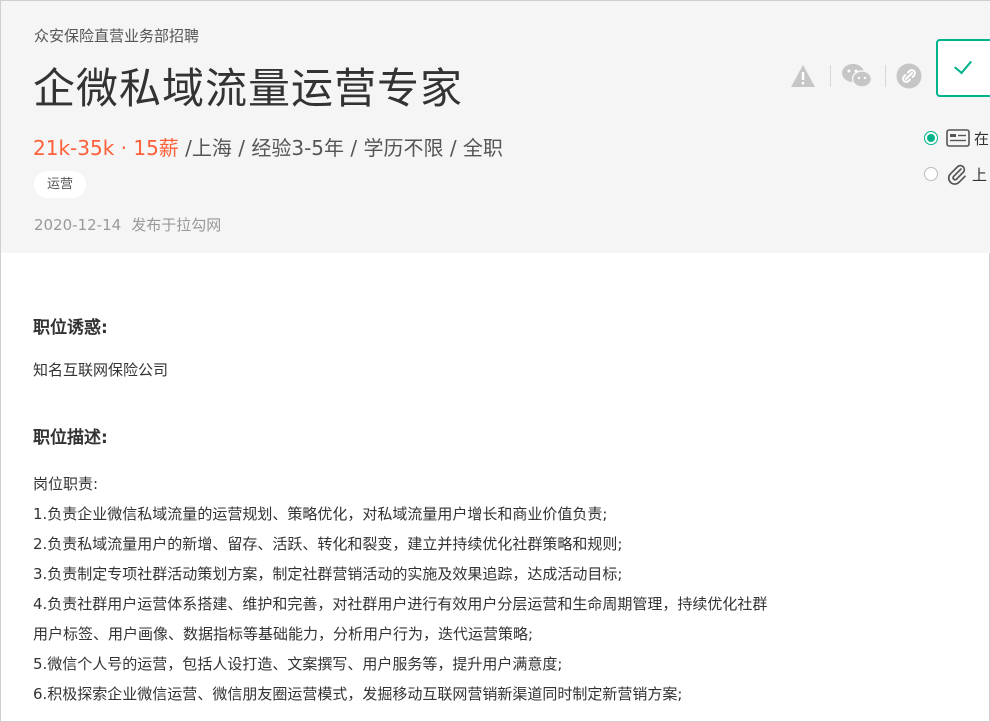 The width and height of the screenshot is (990, 722). I want to click on apply-button, so click(963, 68).